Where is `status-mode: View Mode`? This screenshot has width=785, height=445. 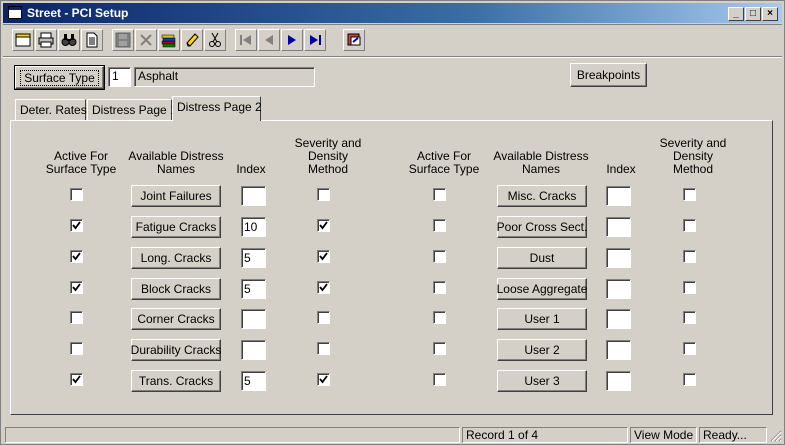 status-mode: View Mode is located at coordinates (663, 435).